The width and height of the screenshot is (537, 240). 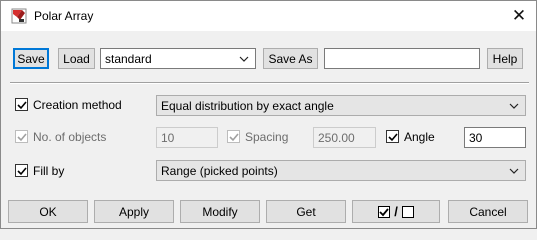 What do you see at coordinates (488, 211) in the screenshot?
I see `cancel-button: Cancel` at bounding box center [488, 211].